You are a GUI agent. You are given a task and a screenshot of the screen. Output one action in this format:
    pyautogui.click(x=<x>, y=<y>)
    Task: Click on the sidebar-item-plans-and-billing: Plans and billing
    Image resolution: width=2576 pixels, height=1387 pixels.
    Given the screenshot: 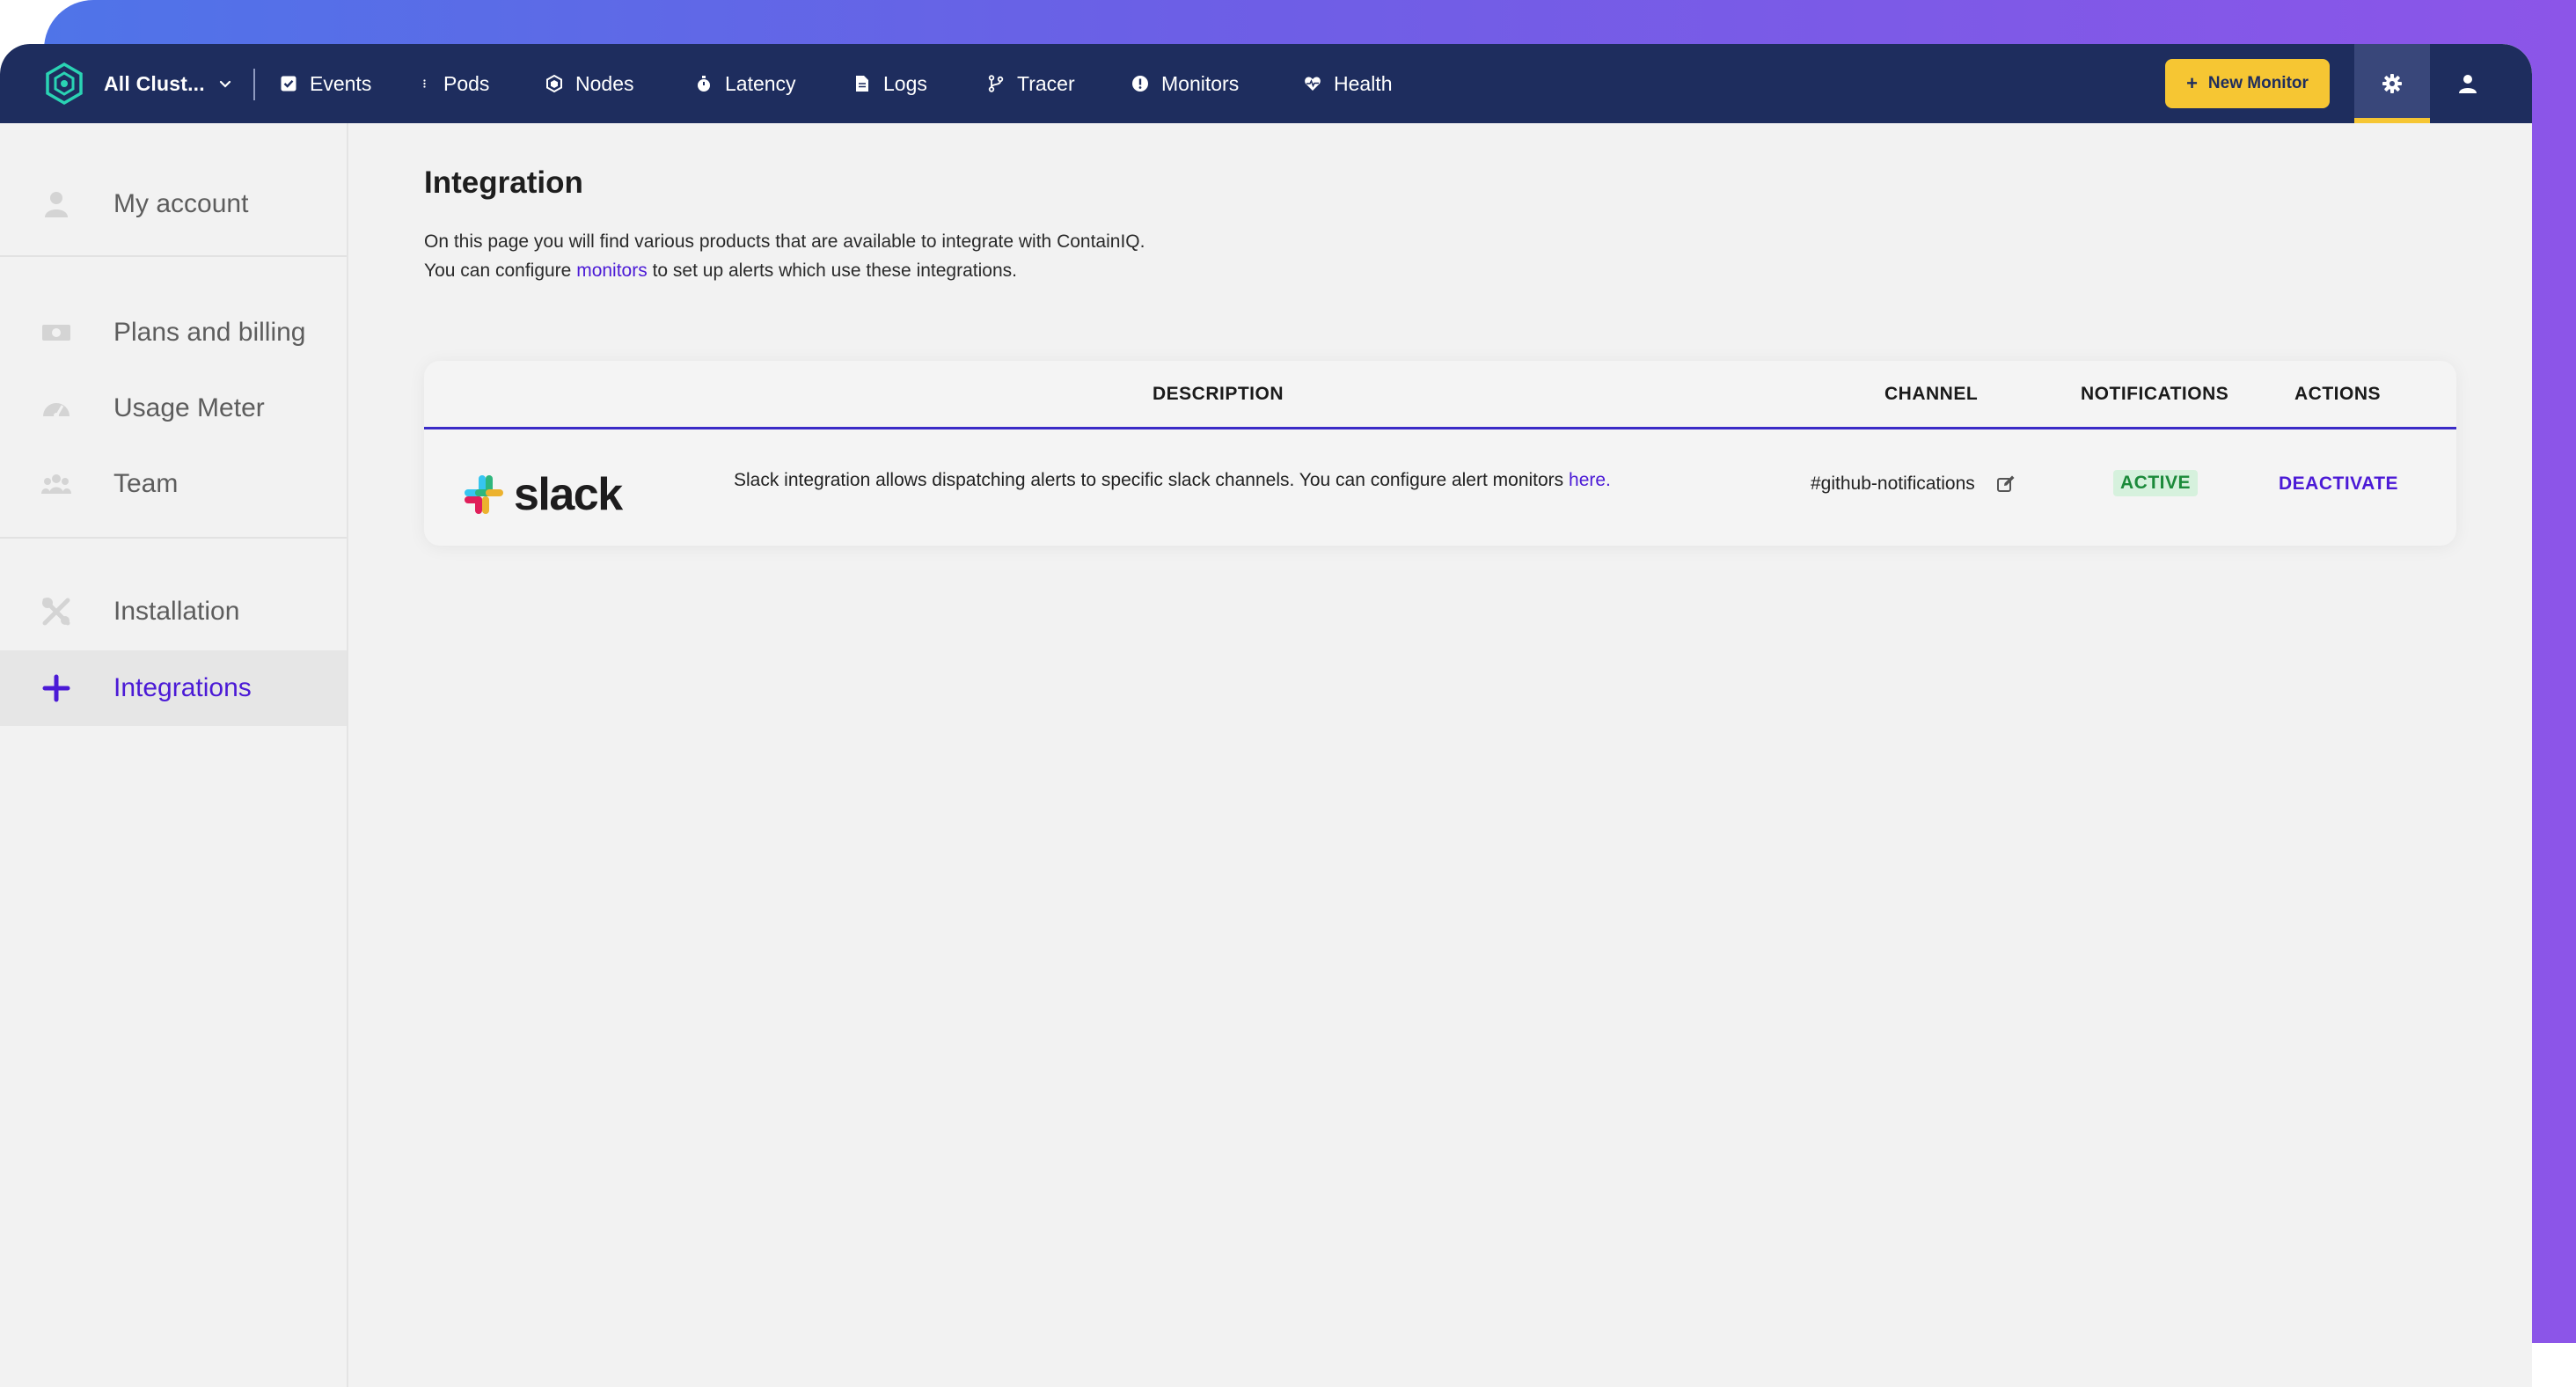 What is the action you would take?
    pyautogui.click(x=173, y=333)
    